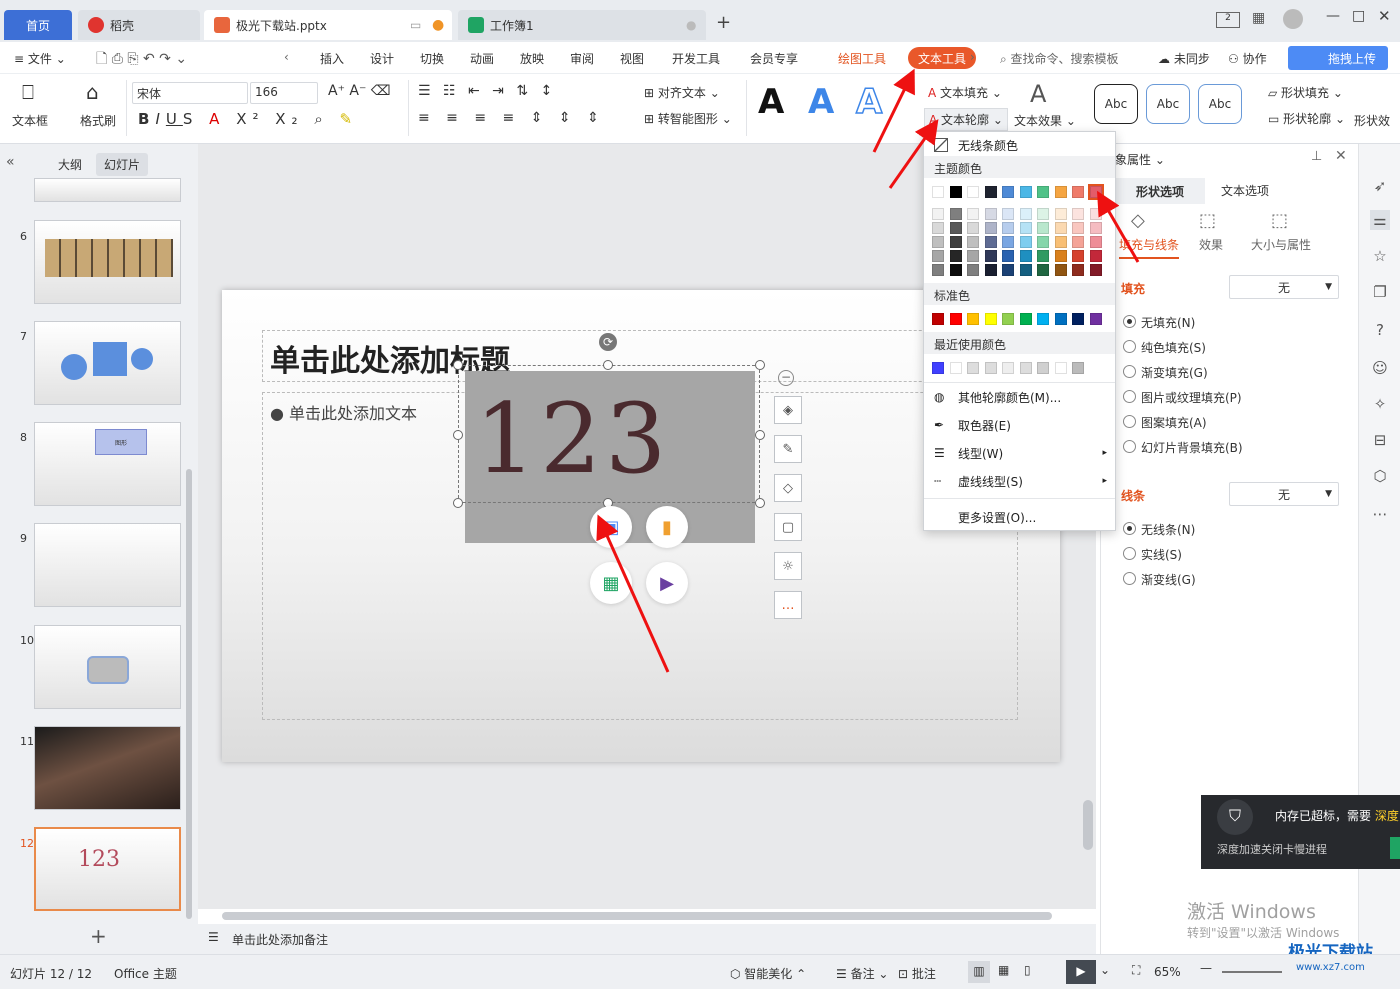  I want to click on insert-video-icon: ▶, so click(667, 583).